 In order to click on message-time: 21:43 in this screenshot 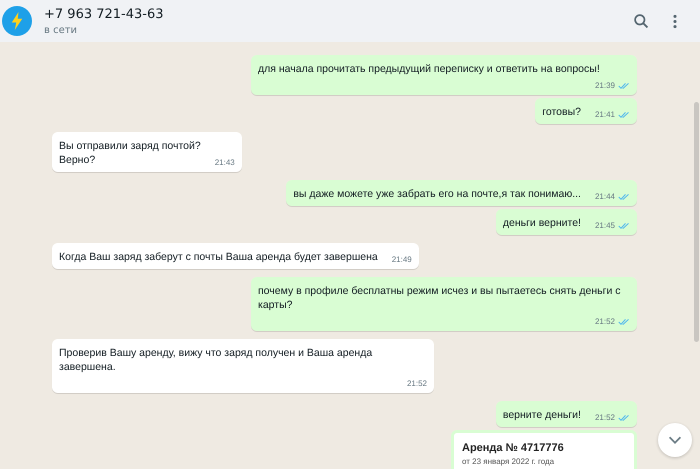, I will do `click(224, 163)`.